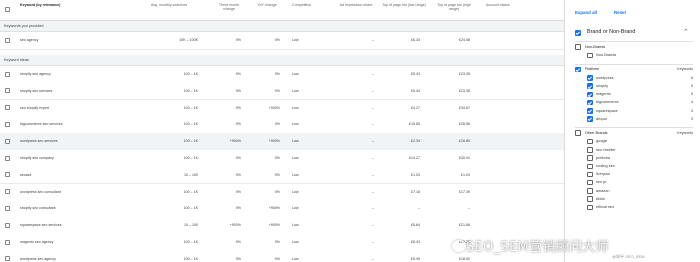  Describe the element at coordinates (464, 90) in the screenshot. I see `bid-high-cell: £23.35` at that location.